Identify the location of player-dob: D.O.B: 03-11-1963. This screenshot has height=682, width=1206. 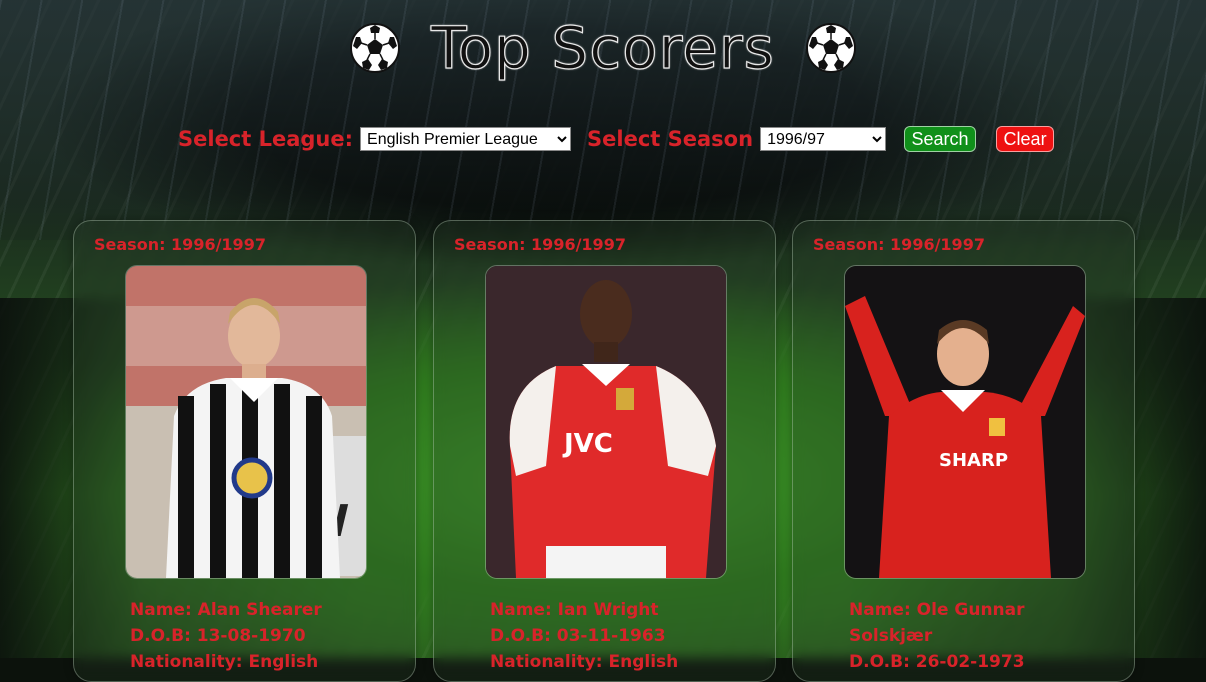
(578, 636).